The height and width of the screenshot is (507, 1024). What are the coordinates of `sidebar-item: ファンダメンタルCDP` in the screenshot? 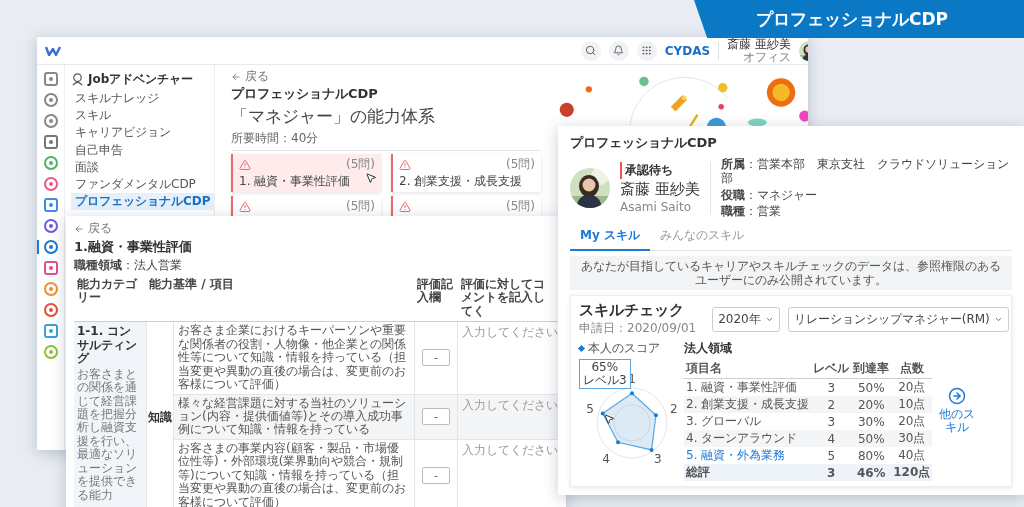 It's located at (142, 184).